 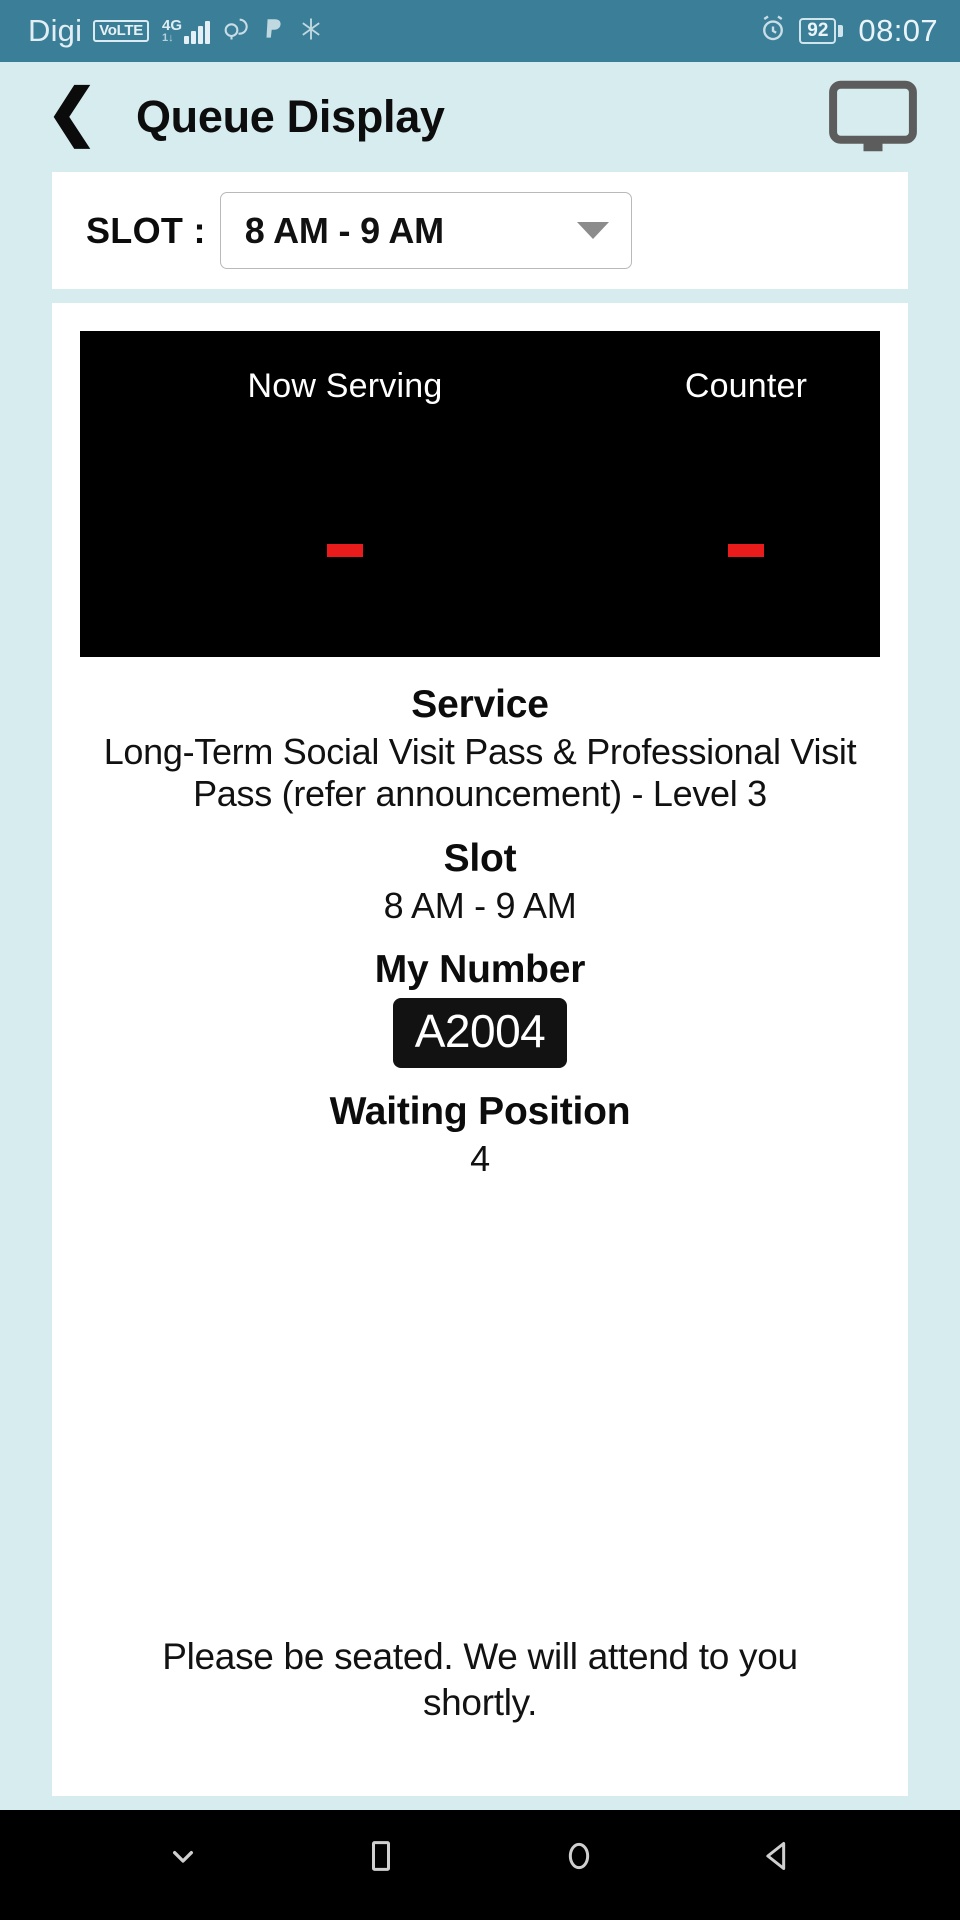 I want to click on board-value-now-serving, so click(x=345, y=550).